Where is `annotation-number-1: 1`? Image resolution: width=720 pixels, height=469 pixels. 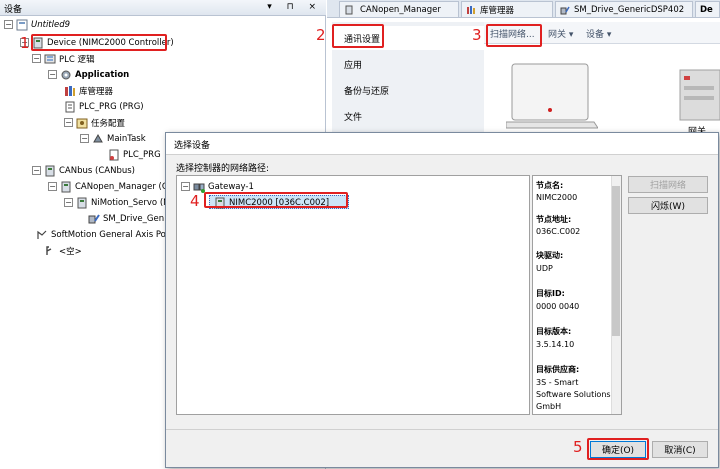
annotation-number-1: 1 is located at coordinates (25, 43).